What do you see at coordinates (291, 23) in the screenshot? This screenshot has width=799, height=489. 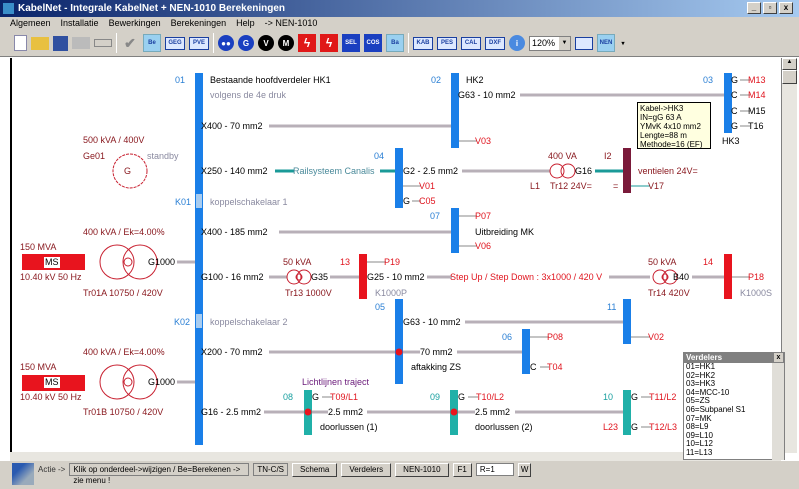 I see `menu-nen1010: -> NEN-1010` at bounding box center [291, 23].